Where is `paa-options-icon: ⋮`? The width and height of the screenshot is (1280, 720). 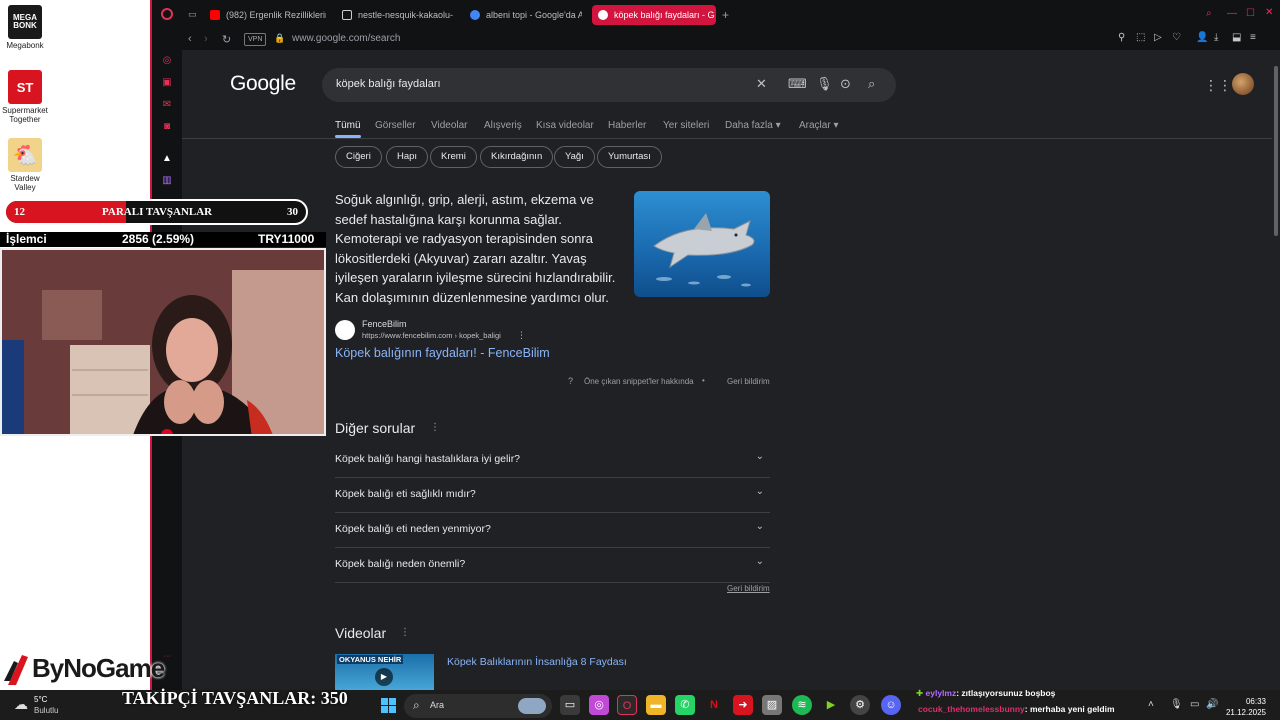
paa-options-icon: ⋮ is located at coordinates (435, 427).